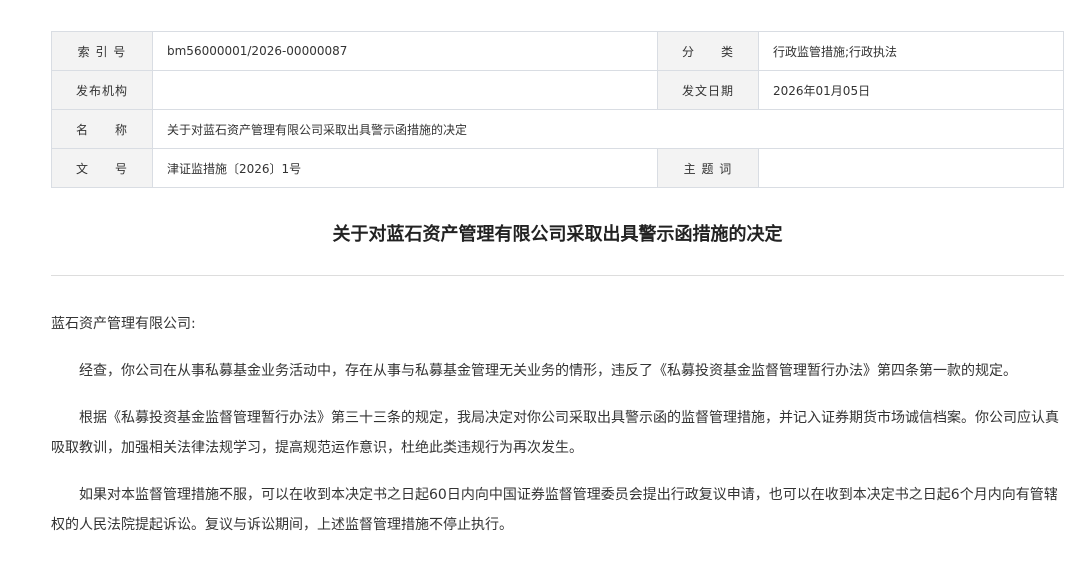  Describe the element at coordinates (911, 51) in the screenshot. I see `category-value: 行政监管措施;行政执法` at that location.